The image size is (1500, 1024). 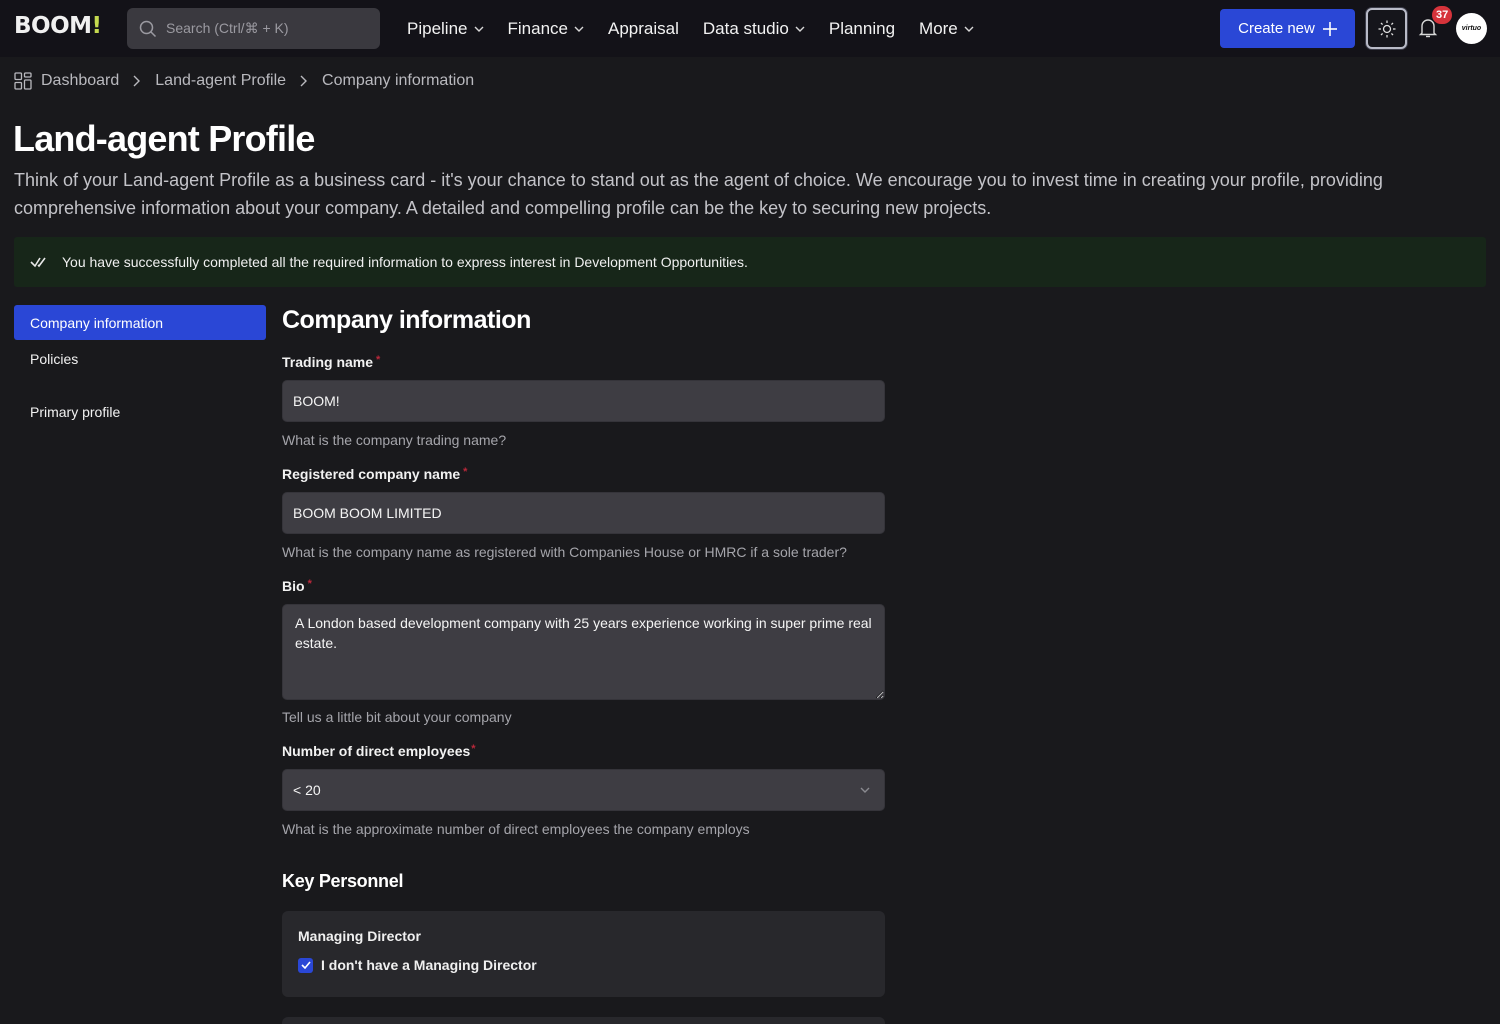 What do you see at coordinates (97, 322) in the screenshot?
I see `side-item-label: Company information` at bounding box center [97, 322].